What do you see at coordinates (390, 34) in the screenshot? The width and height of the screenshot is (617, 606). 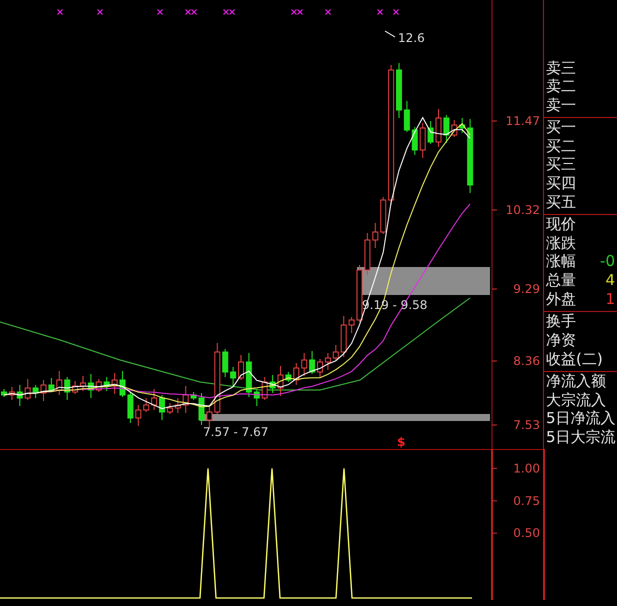 I see `leader-line` at bounding box center [390, 34].